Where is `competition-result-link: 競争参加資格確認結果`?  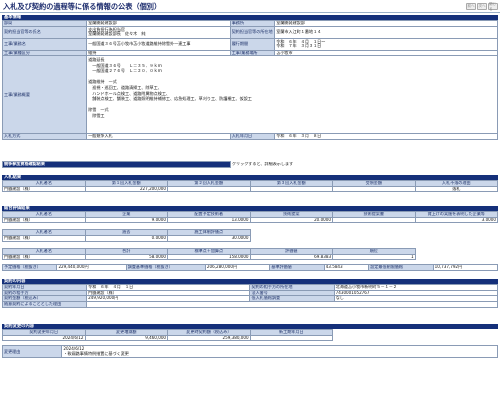 competition-result-link: 競争参加資格確認結果 is located at coordinates (116, 164).